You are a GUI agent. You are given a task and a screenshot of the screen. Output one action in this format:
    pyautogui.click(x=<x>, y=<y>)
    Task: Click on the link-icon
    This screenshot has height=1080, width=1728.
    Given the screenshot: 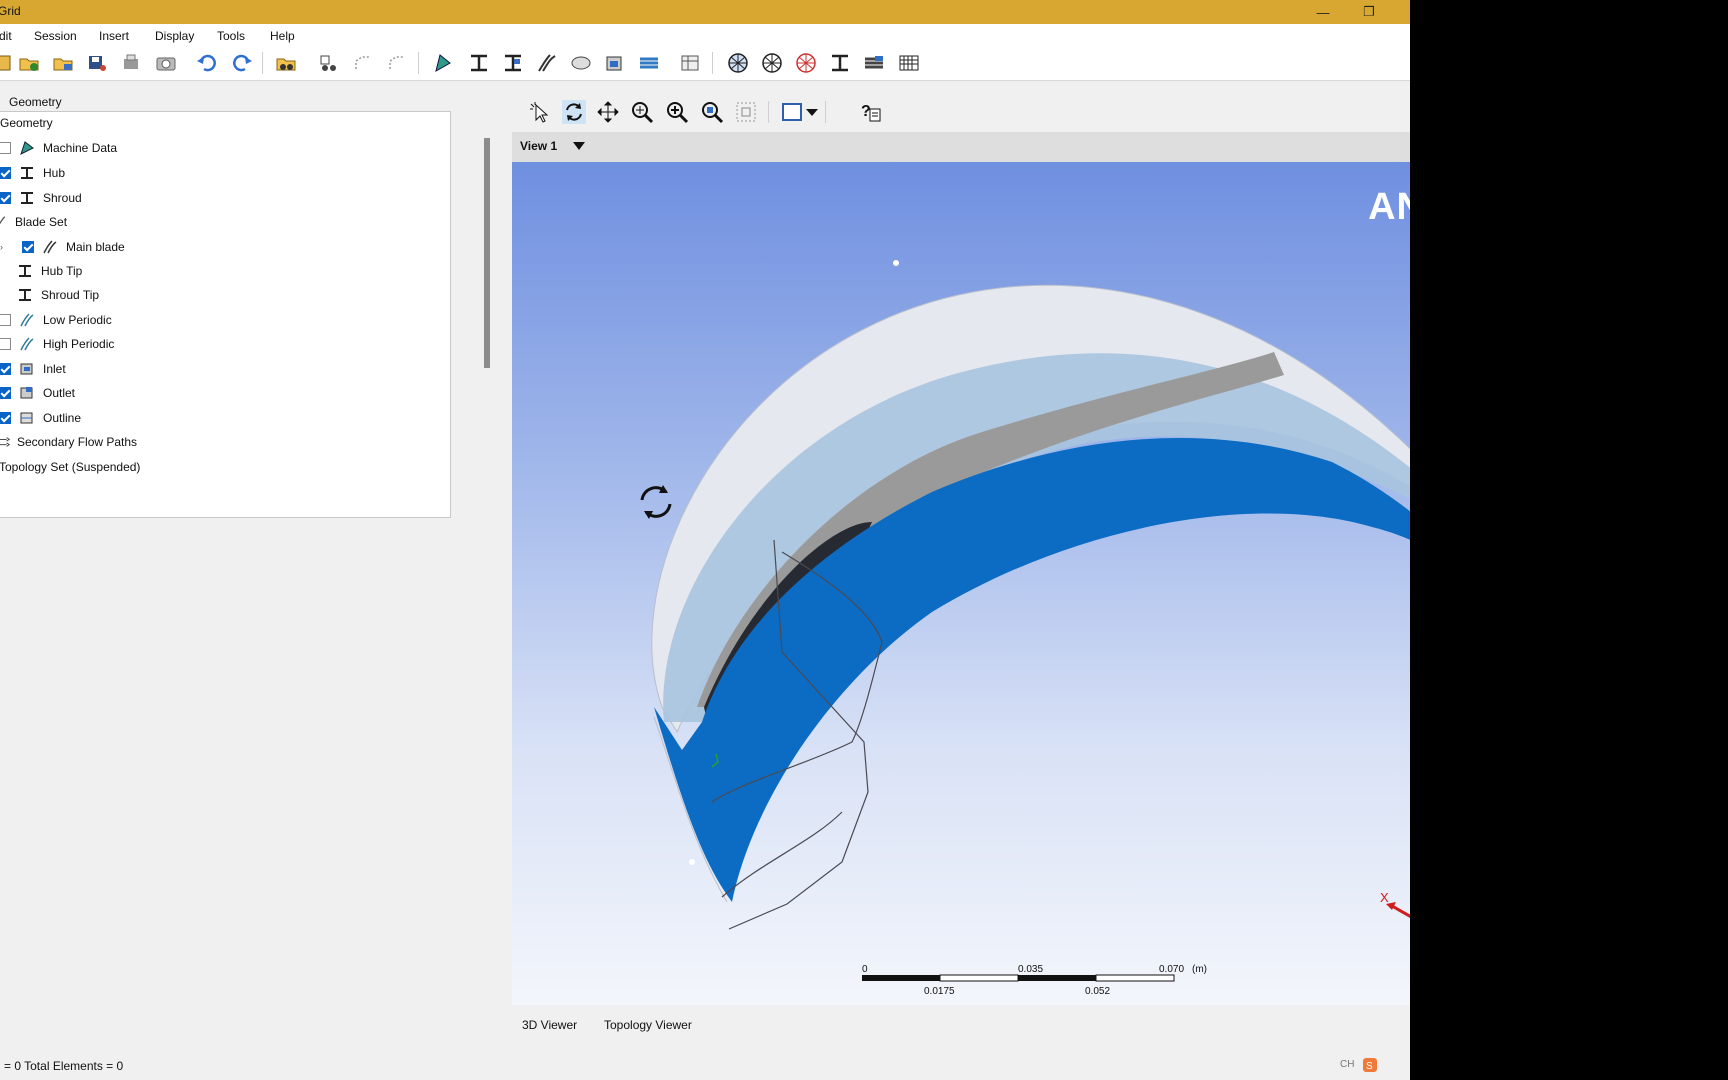 What is the action you would take?
    pyautogui.click(x=329, y=63)
    